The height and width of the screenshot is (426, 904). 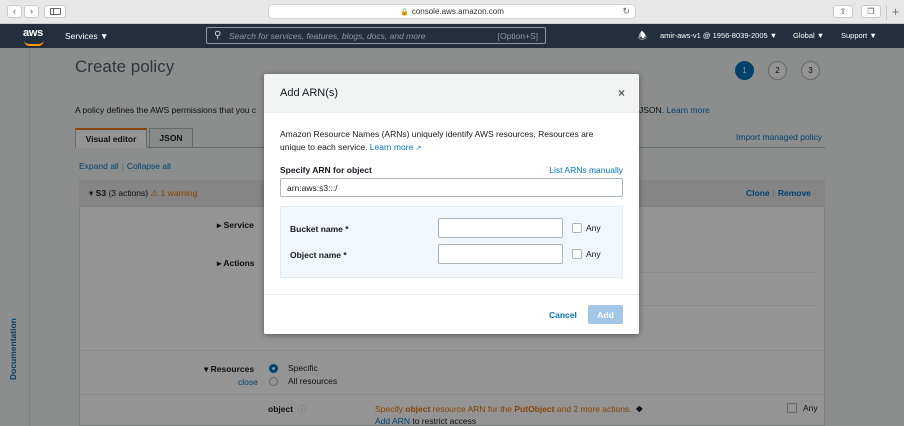 What do you see at coordinates (33, 36) in the screenshot?
I see `aws-logo: aws` at bounding box center [33, 36].